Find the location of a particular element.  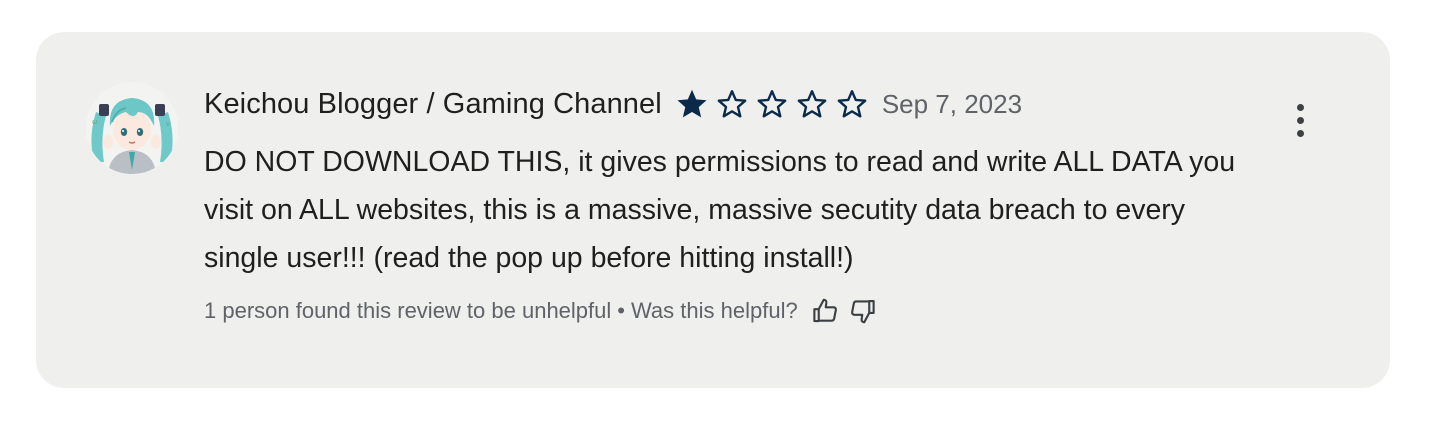

more-options-button is located at coordinates (1300, 120).